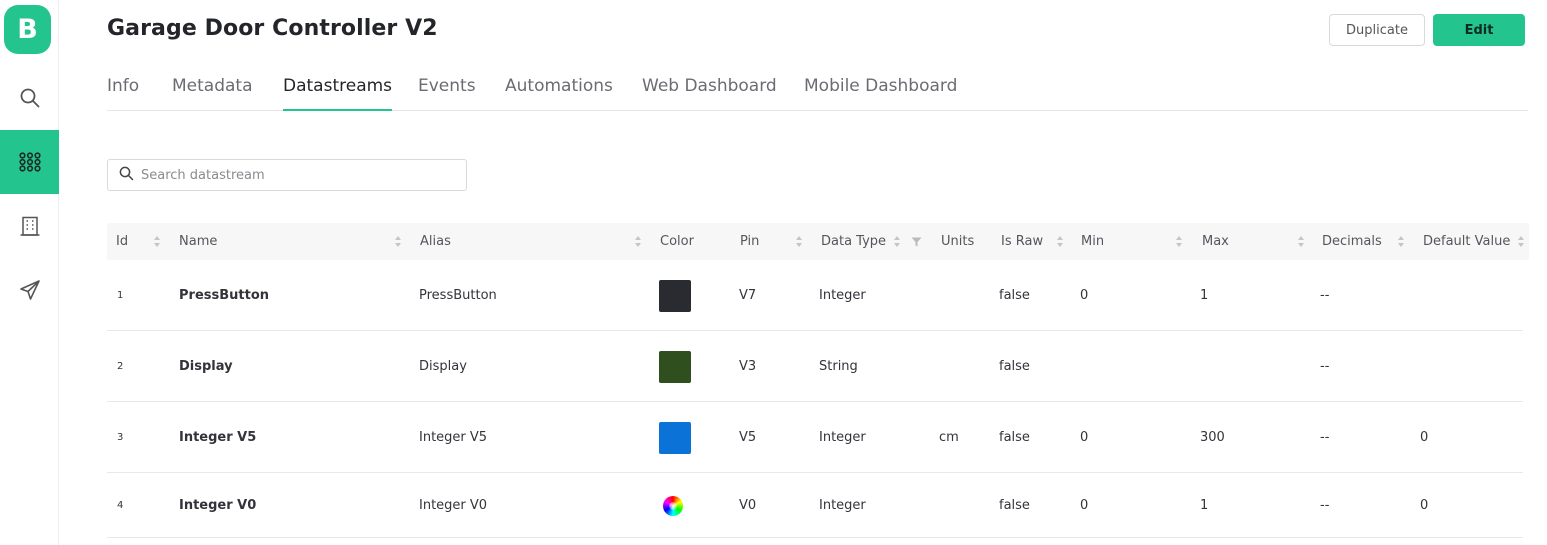 Image resolution: width=1547 pixels, height=545 pixels. I want to click on row-name: PressButton, so click(224, 295).